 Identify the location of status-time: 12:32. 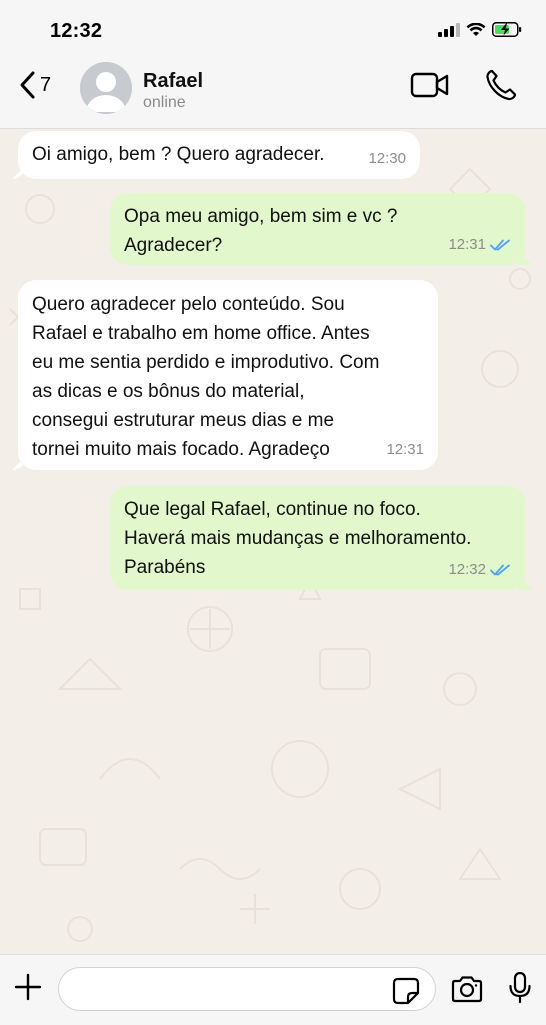
(76, 31).